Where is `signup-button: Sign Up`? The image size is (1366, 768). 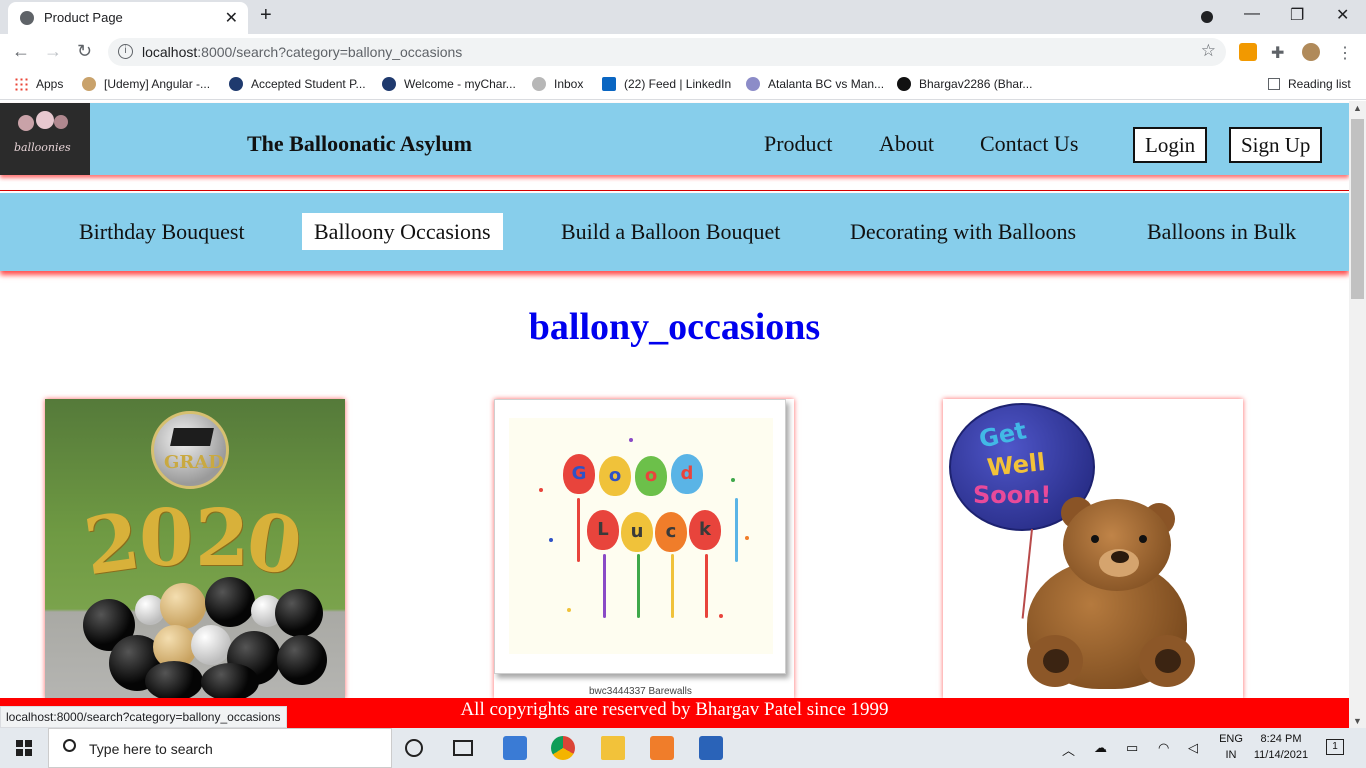 signup-button: Sign Up is located at coordinates (1276, 145).